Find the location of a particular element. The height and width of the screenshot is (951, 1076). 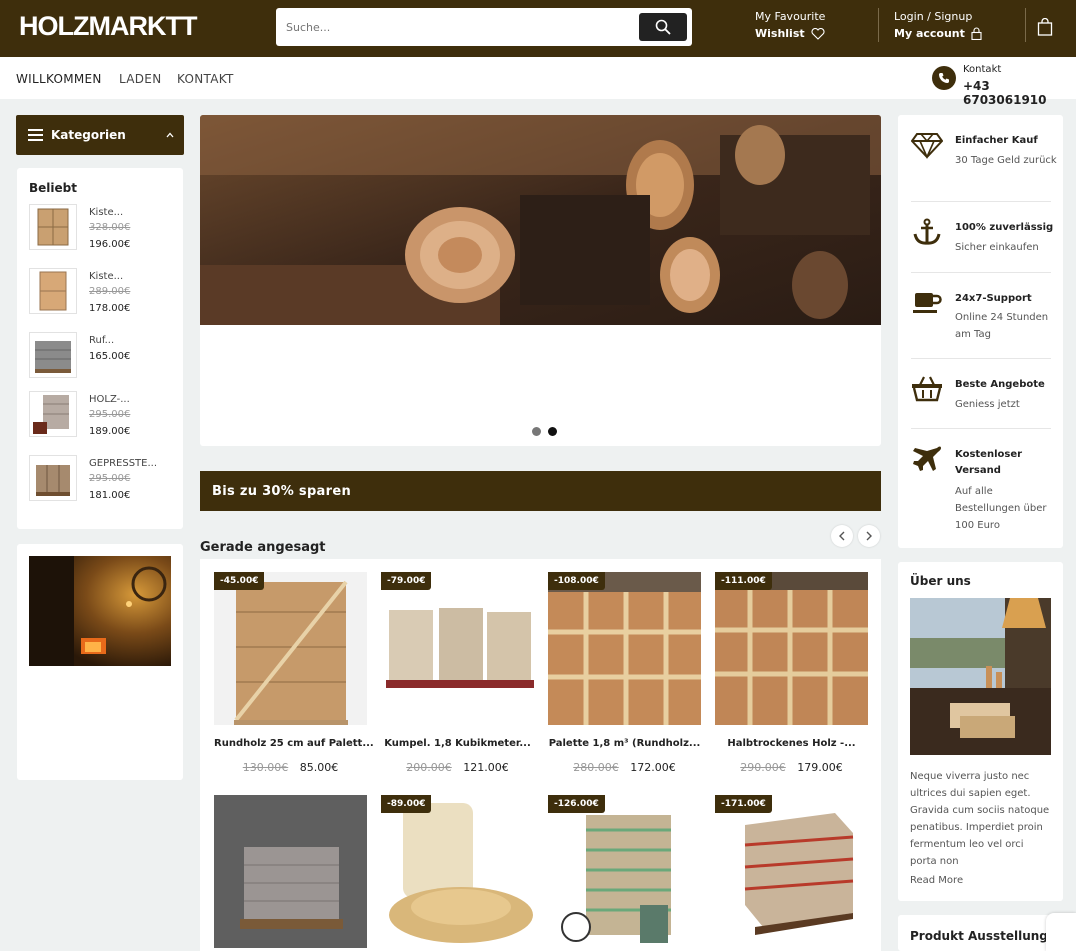

product-price: 85.00€ is located at coordinates (319, 767).